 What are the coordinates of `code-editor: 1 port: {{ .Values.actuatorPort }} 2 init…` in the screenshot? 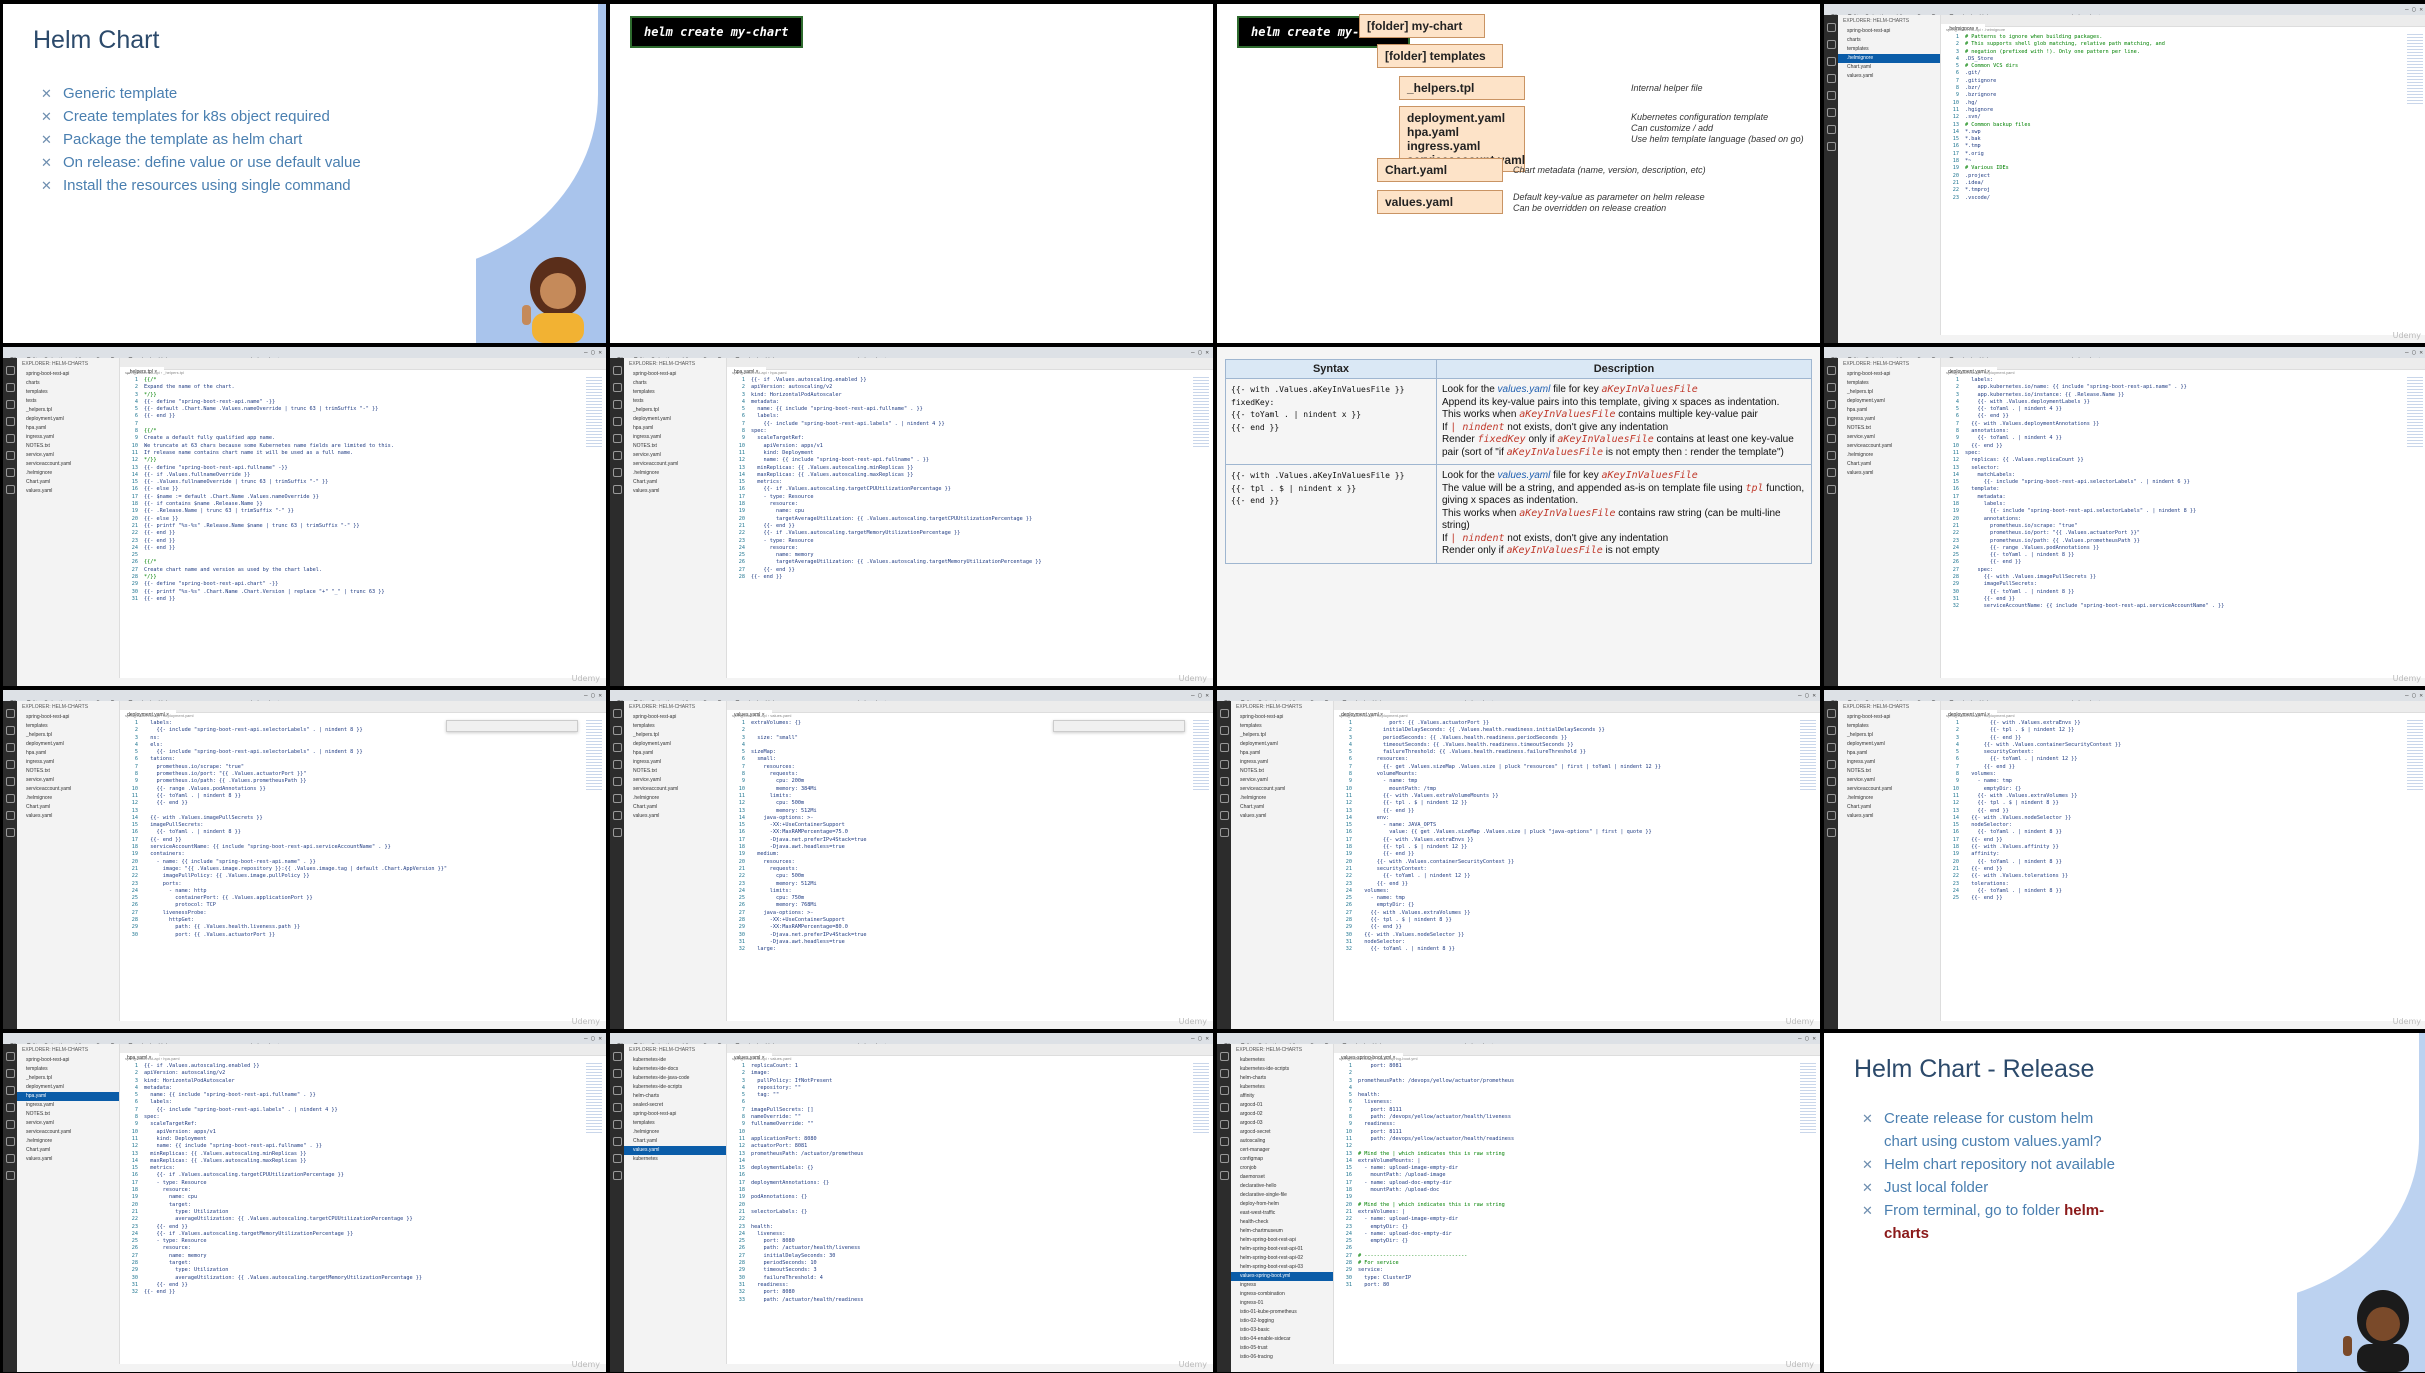 It's located at (1565, 870).